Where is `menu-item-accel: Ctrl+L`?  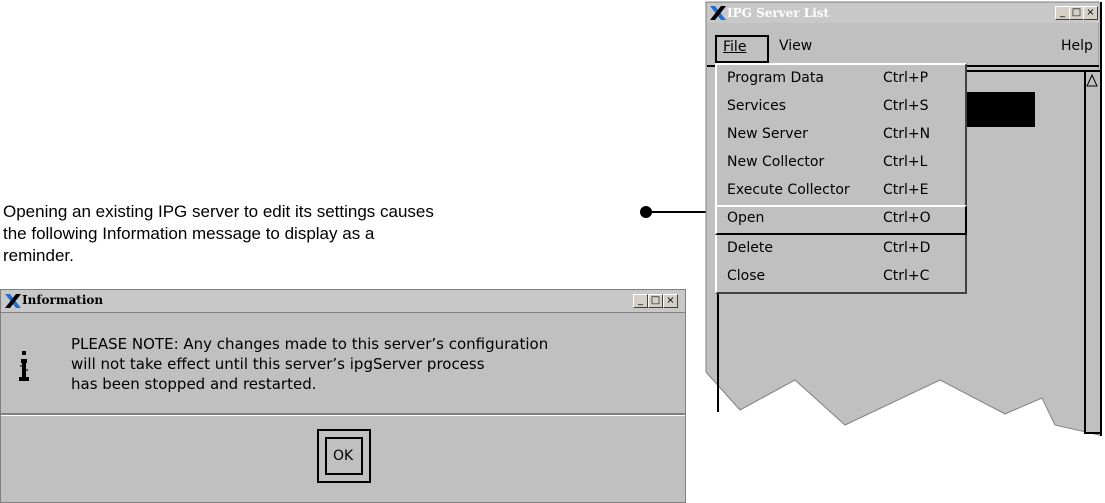 menu-item-accel: Ctrl+L is located at coordinates (905, 162).